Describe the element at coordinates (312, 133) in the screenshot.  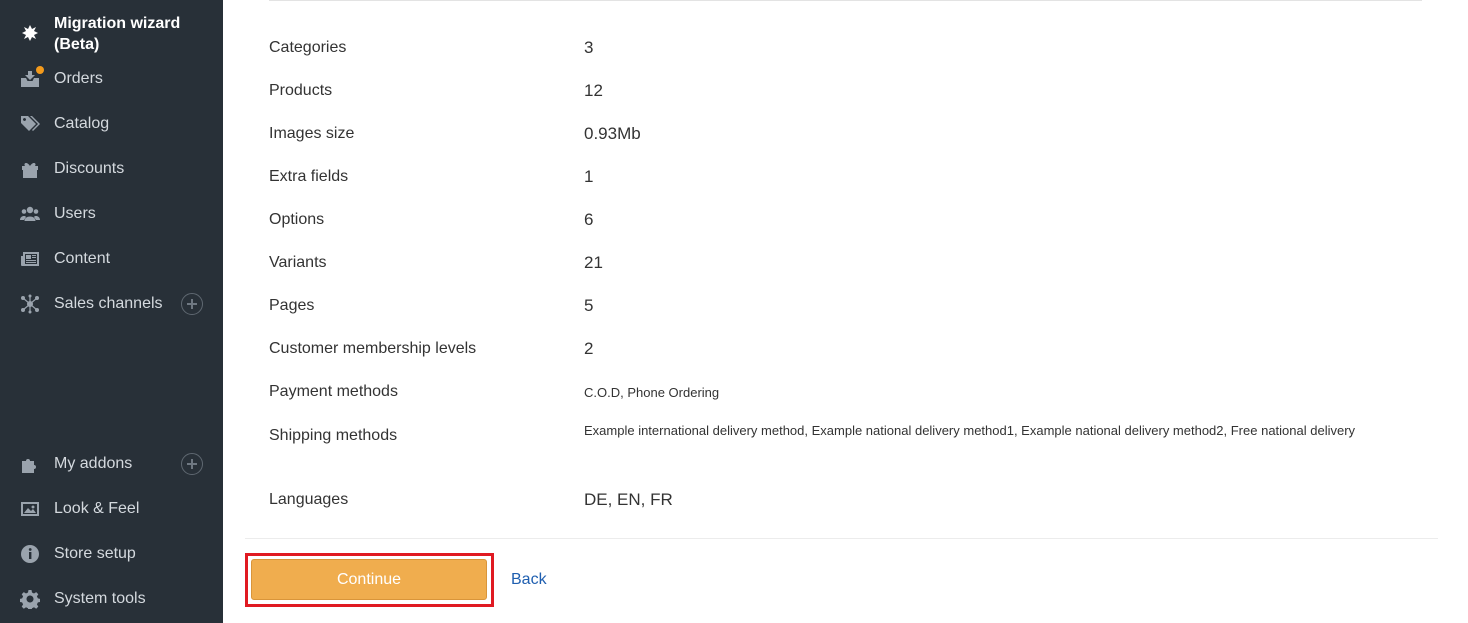
I see `summary-label: Images size` at that location.